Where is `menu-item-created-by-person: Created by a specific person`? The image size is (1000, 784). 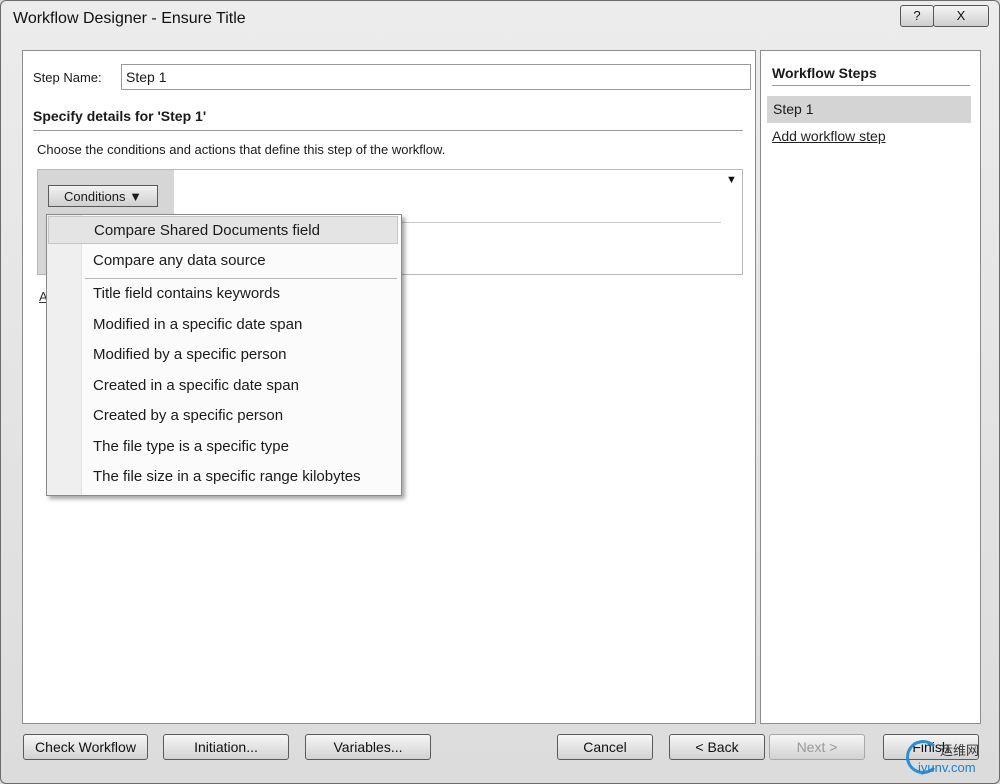
menu-item-created-by-person: Created by a specific person is located at coordinates (223, 416).